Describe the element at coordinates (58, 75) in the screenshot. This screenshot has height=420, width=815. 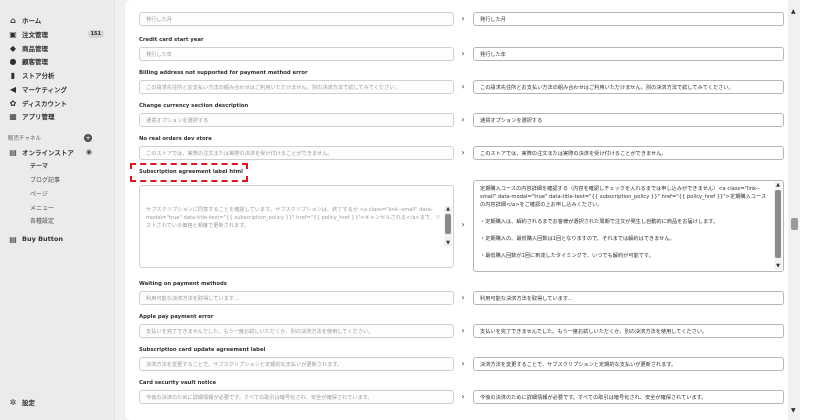
I see `sidebar-item-analytics: ▮ ストア分析` at that location.